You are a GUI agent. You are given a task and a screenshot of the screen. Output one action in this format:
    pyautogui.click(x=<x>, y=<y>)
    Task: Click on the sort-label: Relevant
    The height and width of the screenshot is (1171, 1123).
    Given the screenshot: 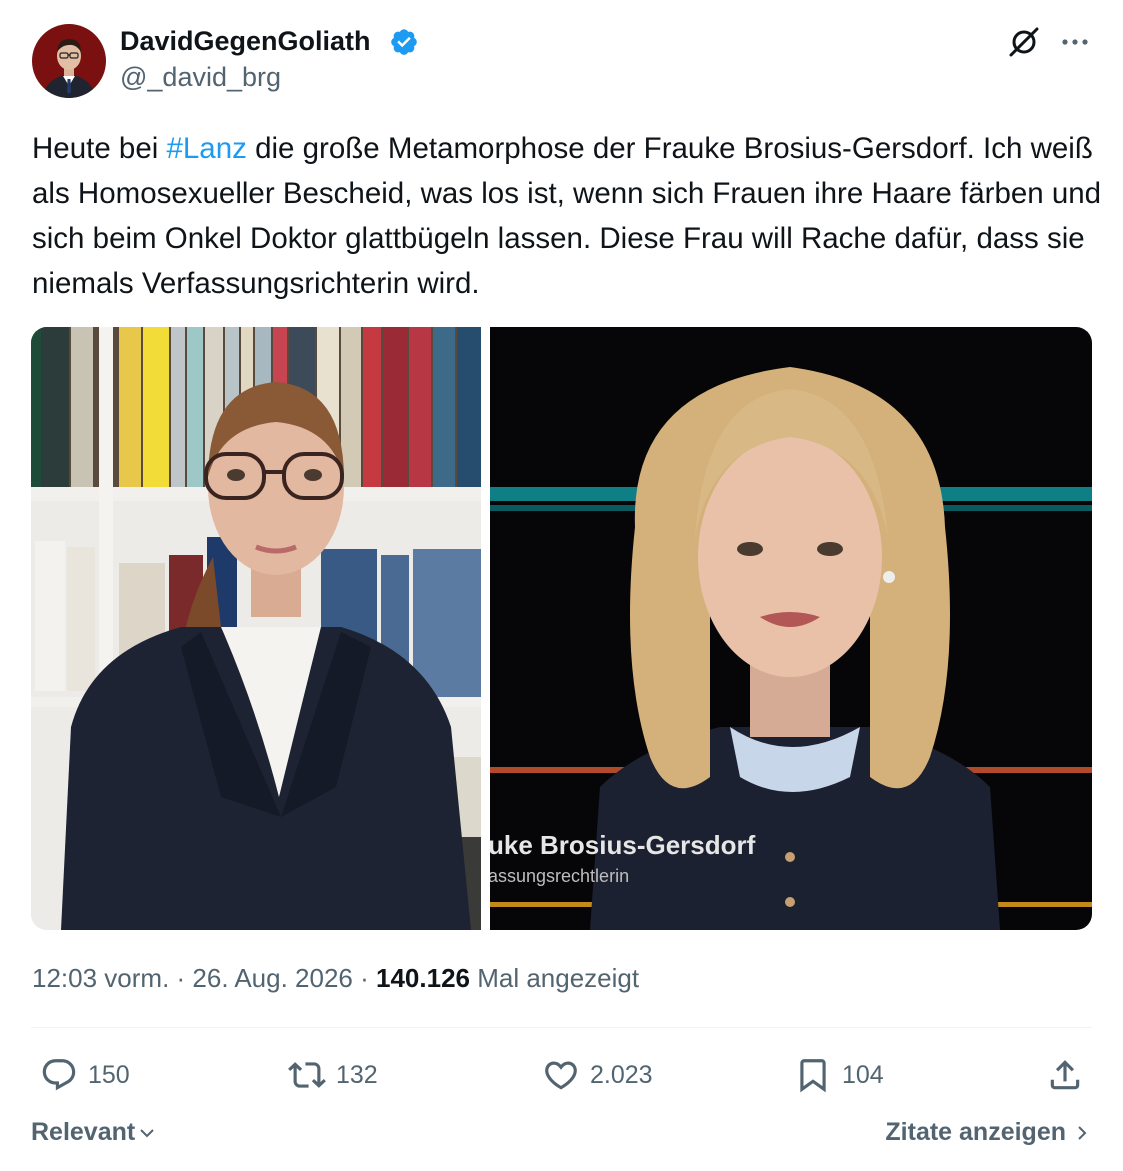 What is the action you would take?
    pyautogui.click(x=83, y=1132)
    